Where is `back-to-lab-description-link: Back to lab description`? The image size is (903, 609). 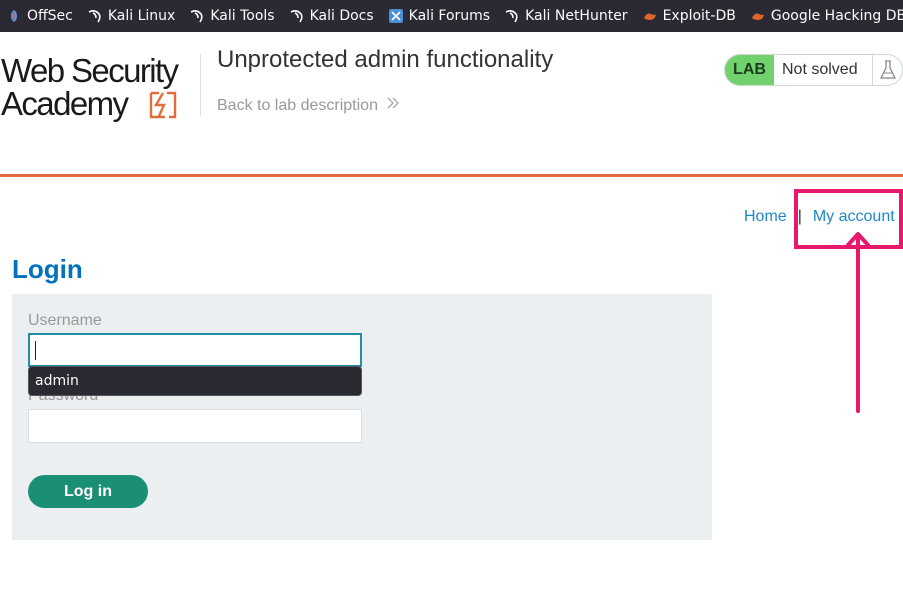
back-to-lab-description-link: Back to lab description is located at coordinates (308, 105).